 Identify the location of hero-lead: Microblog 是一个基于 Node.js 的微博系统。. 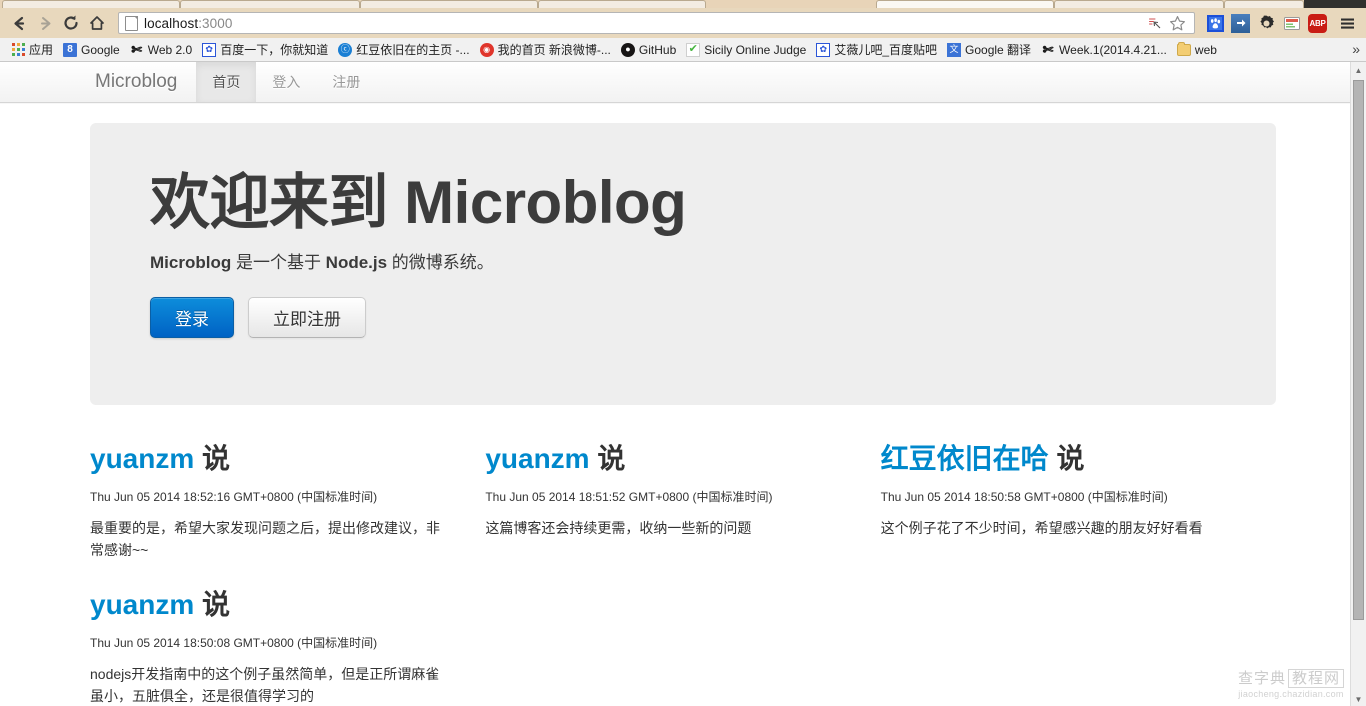
(683, 263).